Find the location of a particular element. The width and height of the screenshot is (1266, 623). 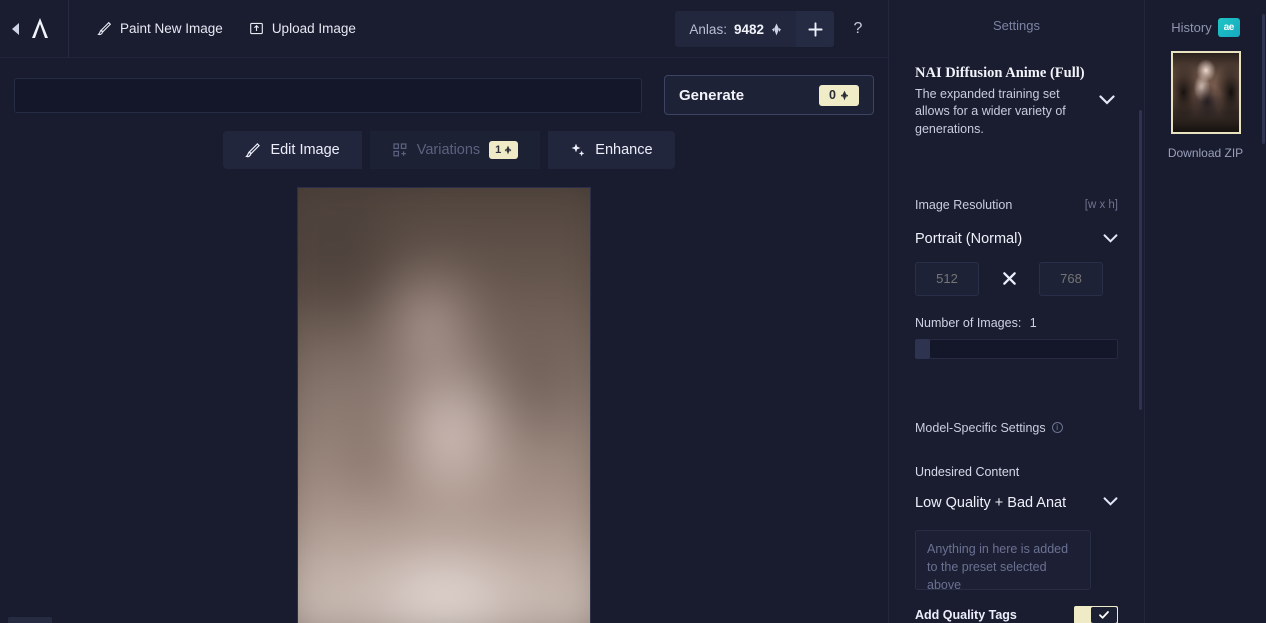

edit-image-label: Edit Image is located at coordinates (305, 150).